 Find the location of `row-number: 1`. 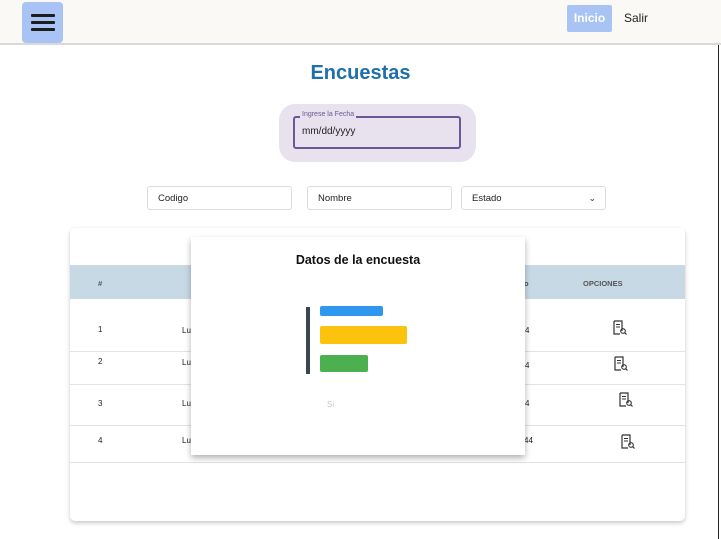

row-number: 1 is located at coordinates (100, 329).